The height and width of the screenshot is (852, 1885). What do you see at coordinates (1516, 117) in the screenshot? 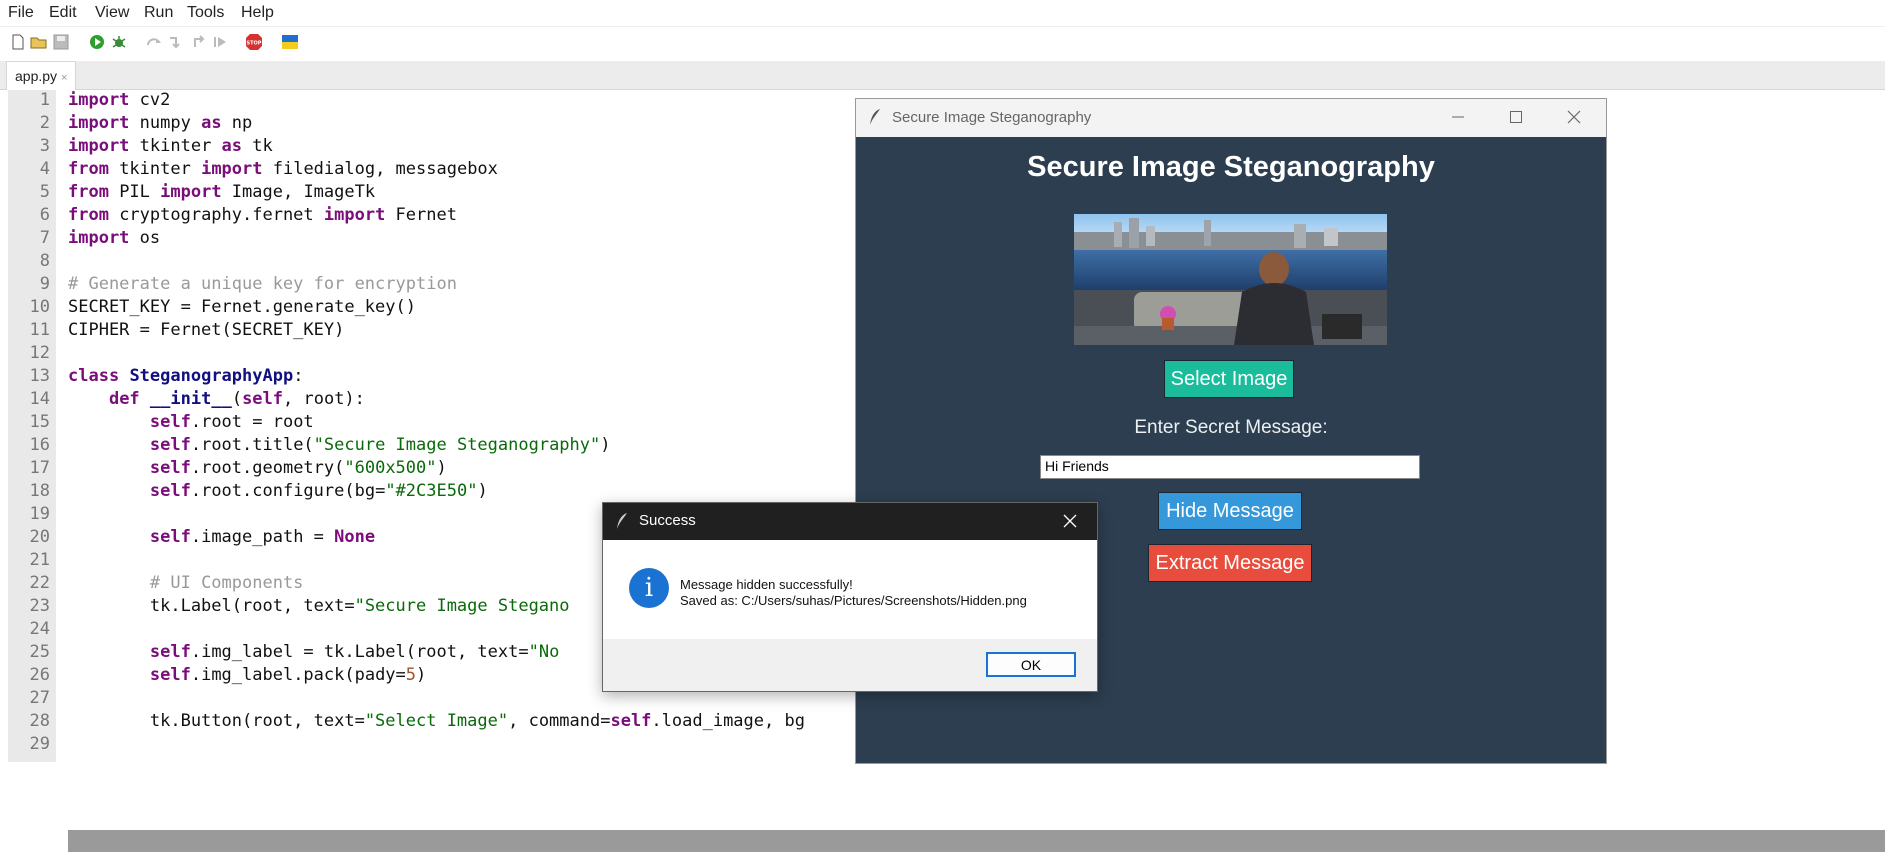
I see `maximize-icon` at bounding box center [1516, 117].